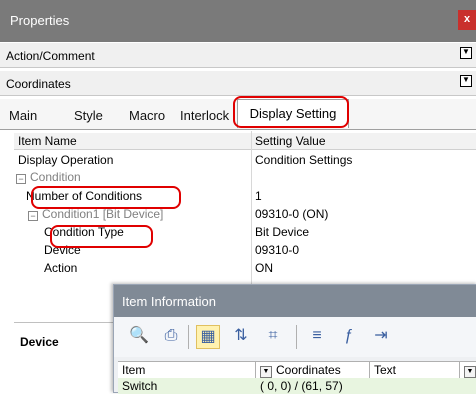 This screenshot has width=476, height=394. What do you see at coordinates (317, 336) in the screenshot?
I see `filter-icon: ≡` at bounding box center [317, 336].